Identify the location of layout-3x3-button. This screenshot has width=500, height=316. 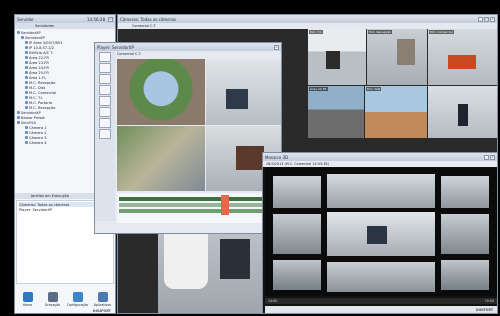
(105, 79).